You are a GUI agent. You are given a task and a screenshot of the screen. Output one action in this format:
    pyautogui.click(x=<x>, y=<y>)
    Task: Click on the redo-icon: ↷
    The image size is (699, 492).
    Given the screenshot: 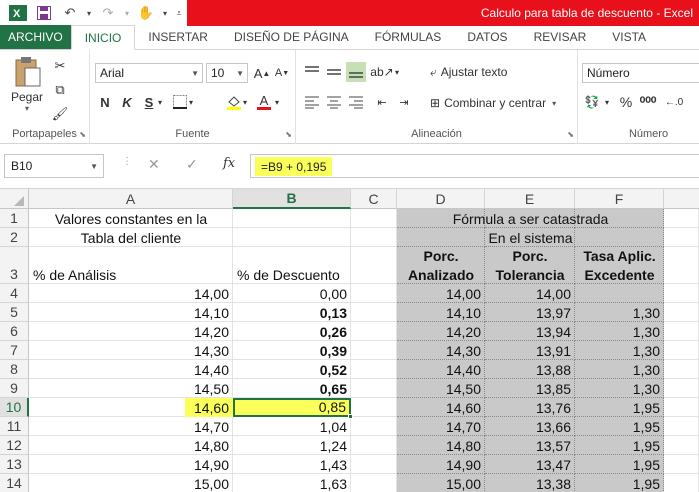 What is the action you would take?
    pyautogui.click(x=108, y=13)
    